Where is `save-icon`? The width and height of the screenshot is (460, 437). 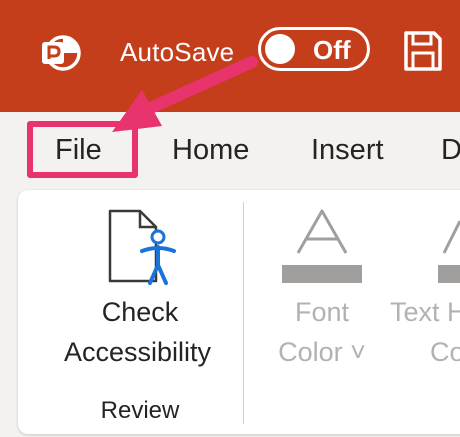 save-icon is located at coordinates (423, 51).